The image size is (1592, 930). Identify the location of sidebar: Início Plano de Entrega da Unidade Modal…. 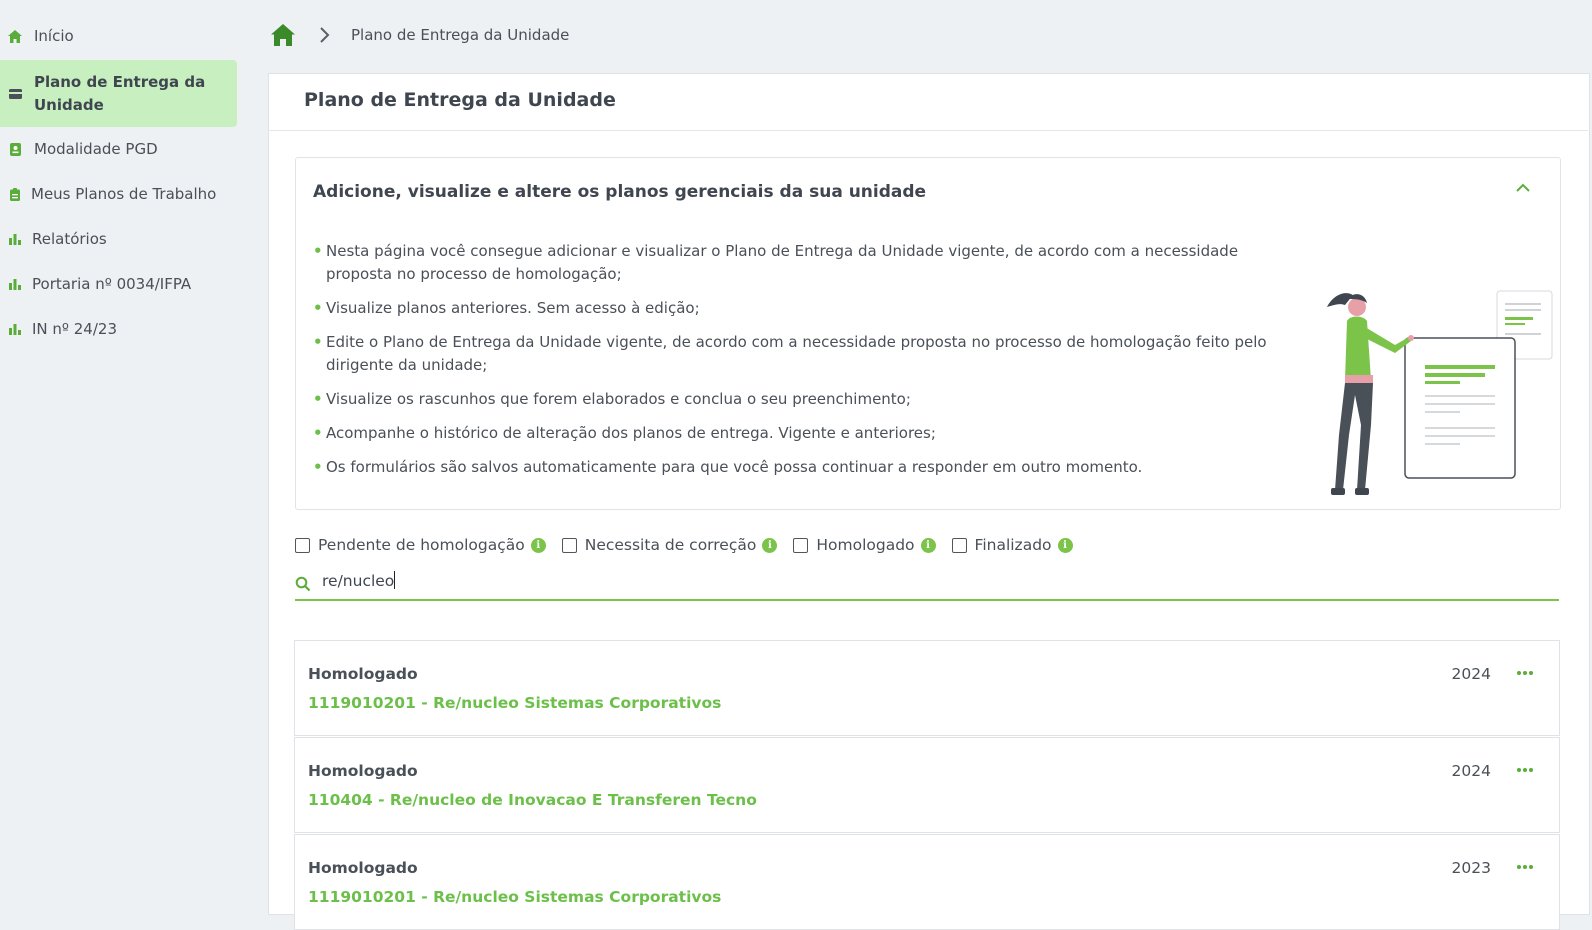
(118, 449).